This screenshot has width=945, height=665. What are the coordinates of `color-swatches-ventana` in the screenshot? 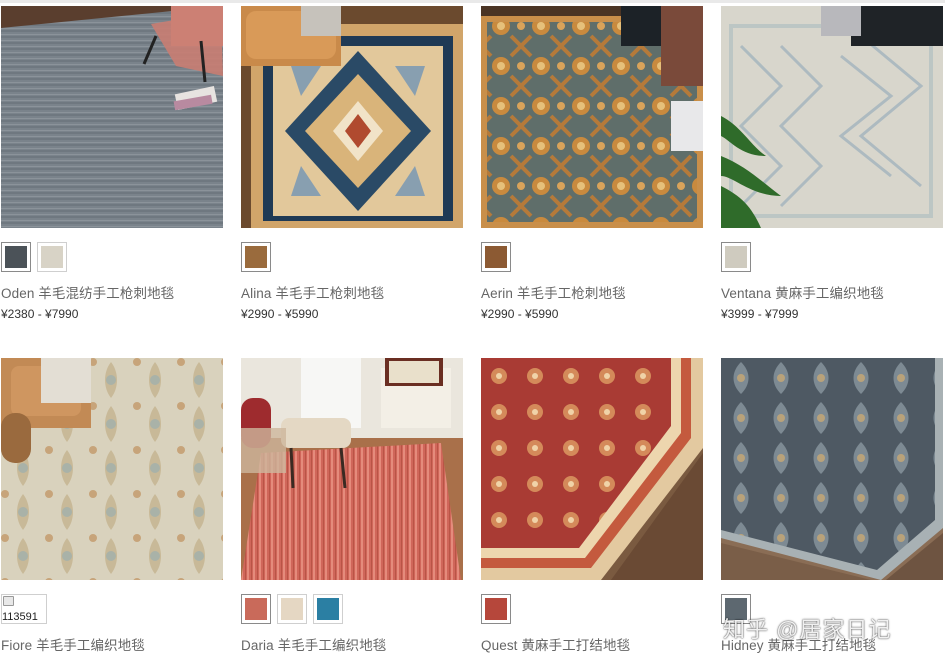 It's located at (736, 257).